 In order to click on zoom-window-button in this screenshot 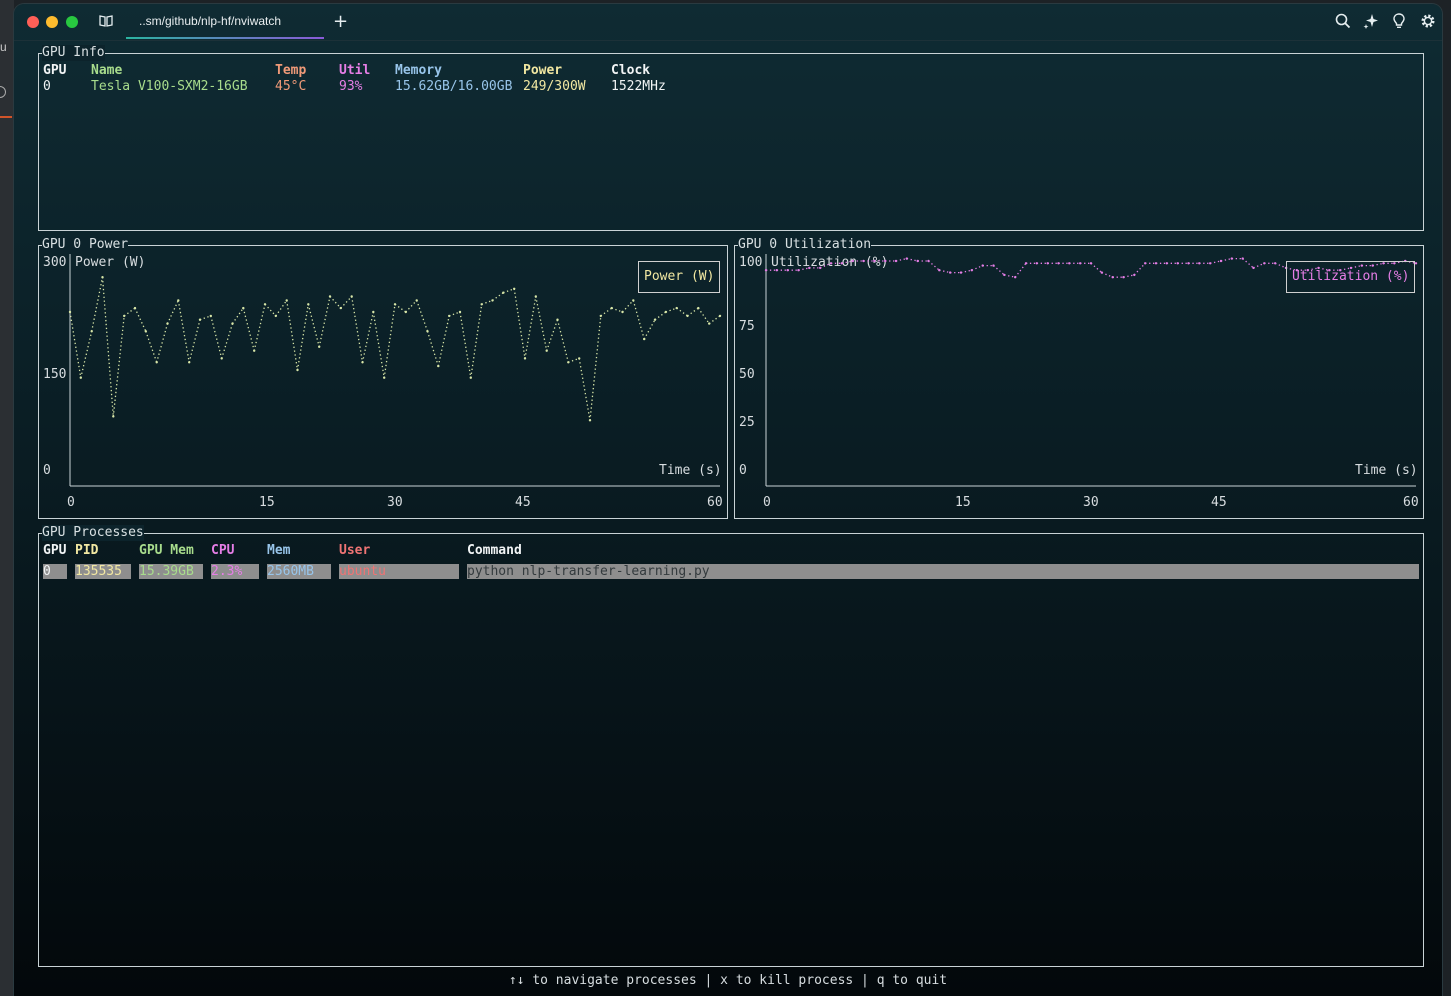, I will do `click(72, 22)`.